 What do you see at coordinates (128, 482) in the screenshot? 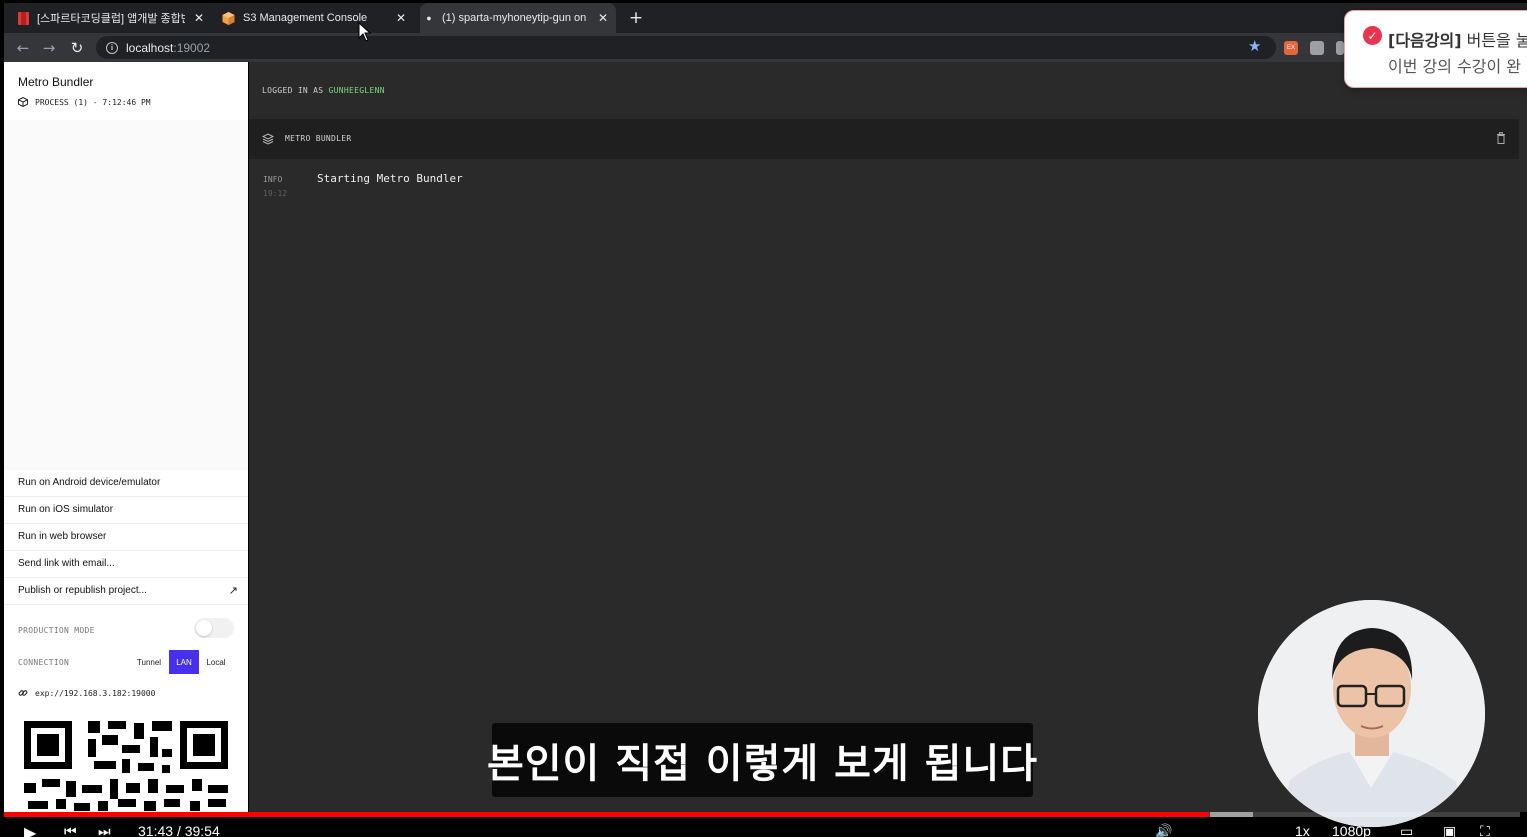
I see `run-android-button: Run on Android device/emulator` at bounding box center [128, 482].